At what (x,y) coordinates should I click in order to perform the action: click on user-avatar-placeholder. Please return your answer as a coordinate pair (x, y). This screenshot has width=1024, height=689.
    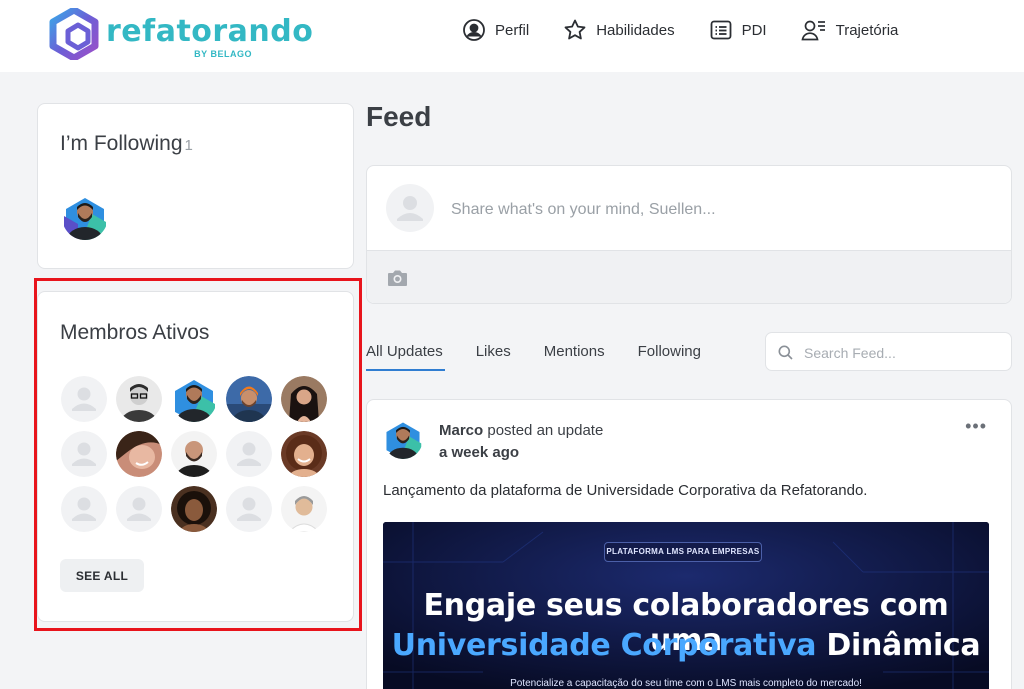
    Looking at the image, I should click on (410, 208).